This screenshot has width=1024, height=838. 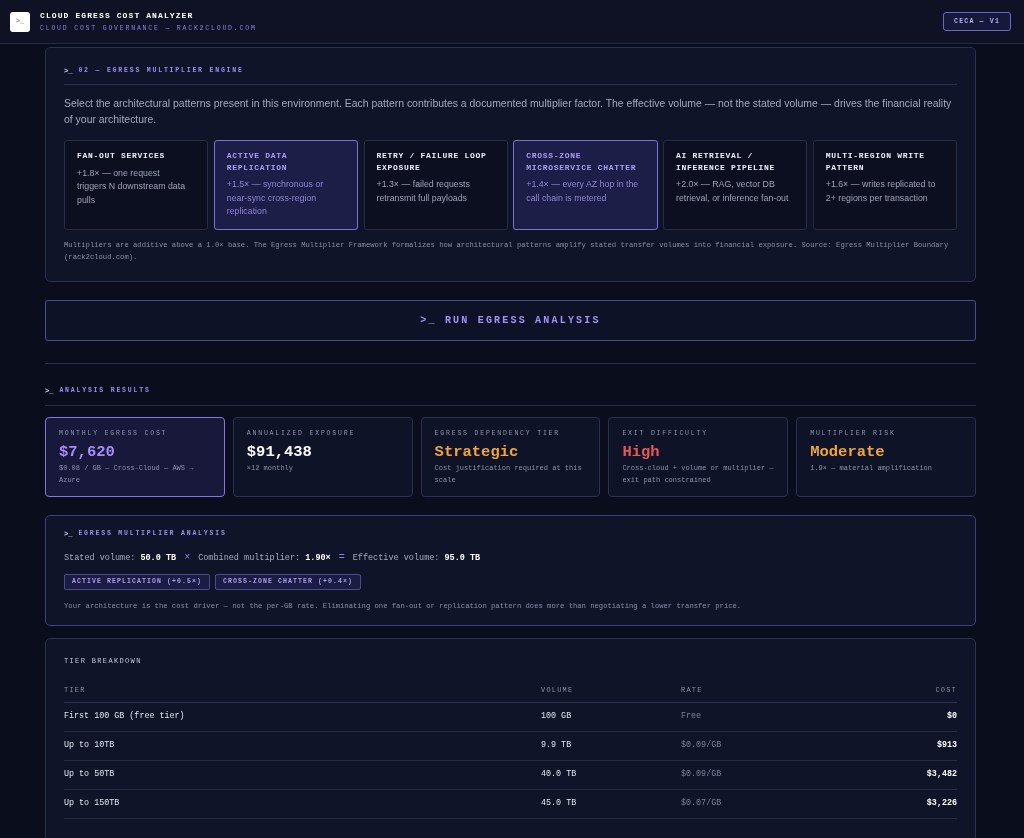 What do you see at coordinates (951, 716) in the screenshot?
I see `table-cell-text: $0` at bounding box center [951, 716].